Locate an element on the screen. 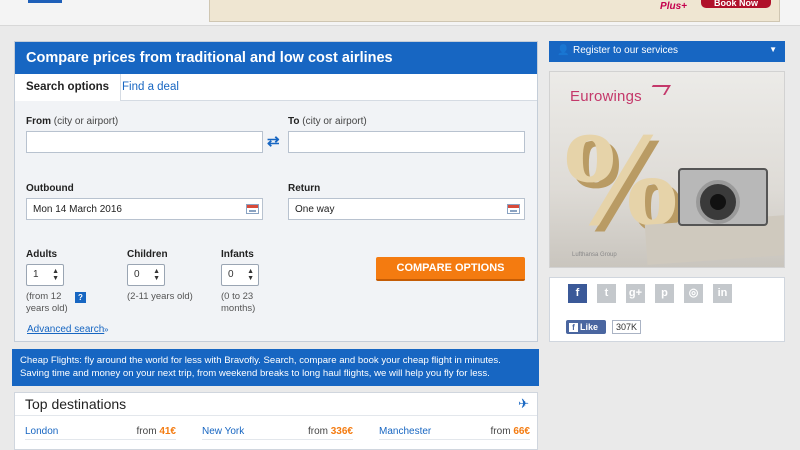 Image resolution: width=800 pixels, height=450 pixels. search-tabs: Search options Find a deal is located at coordinates (276, 87).